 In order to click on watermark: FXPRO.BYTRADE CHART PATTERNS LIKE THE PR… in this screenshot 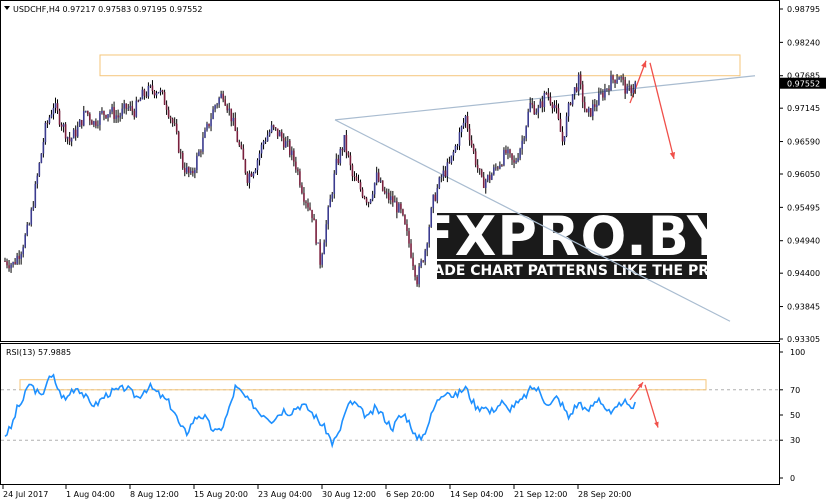, I will do `click(572, 242)`.